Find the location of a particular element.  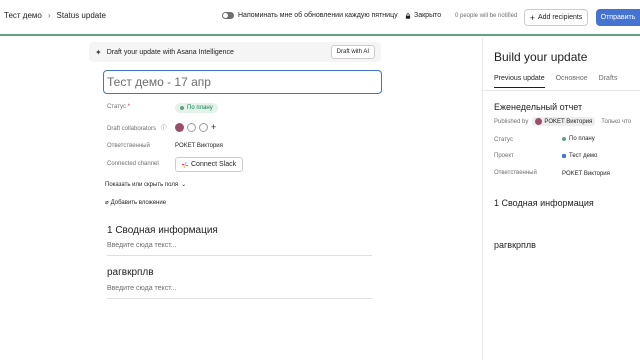

show-hide-label: Показать или скрыть поля is located at coordinates (142, 184).